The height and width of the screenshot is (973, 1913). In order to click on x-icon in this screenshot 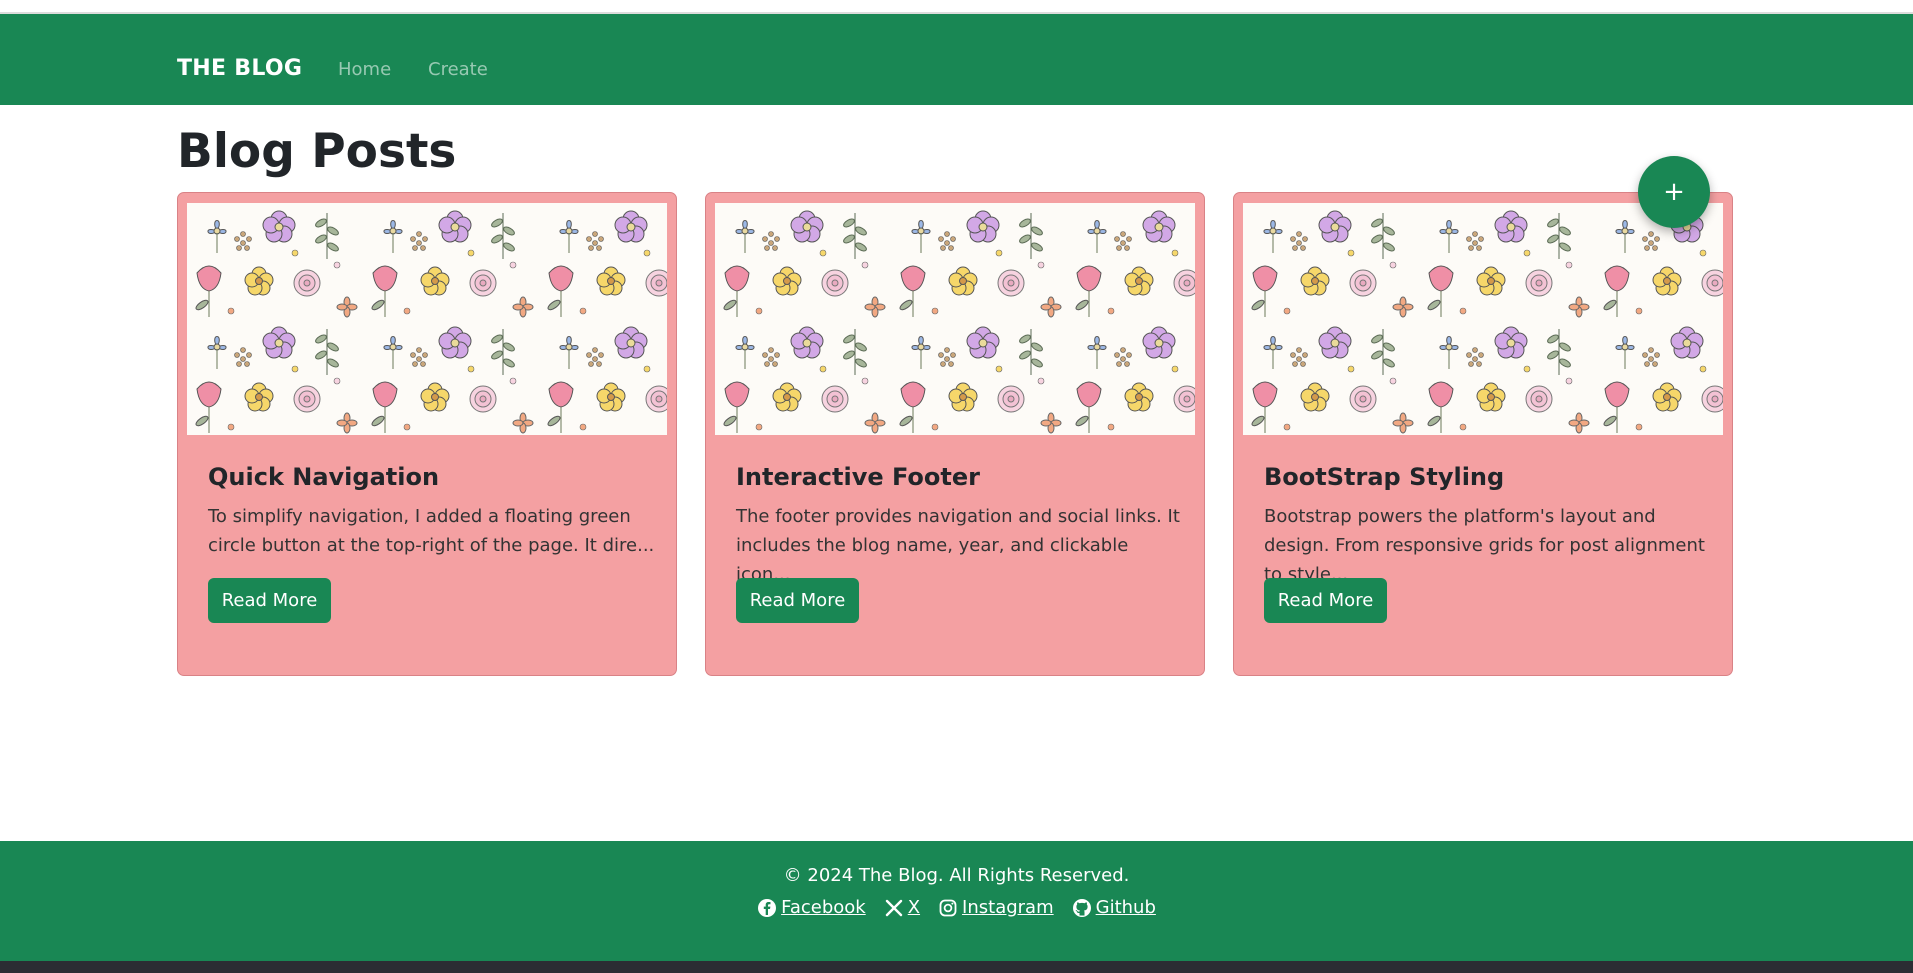, I will do `click(893, 907)`.